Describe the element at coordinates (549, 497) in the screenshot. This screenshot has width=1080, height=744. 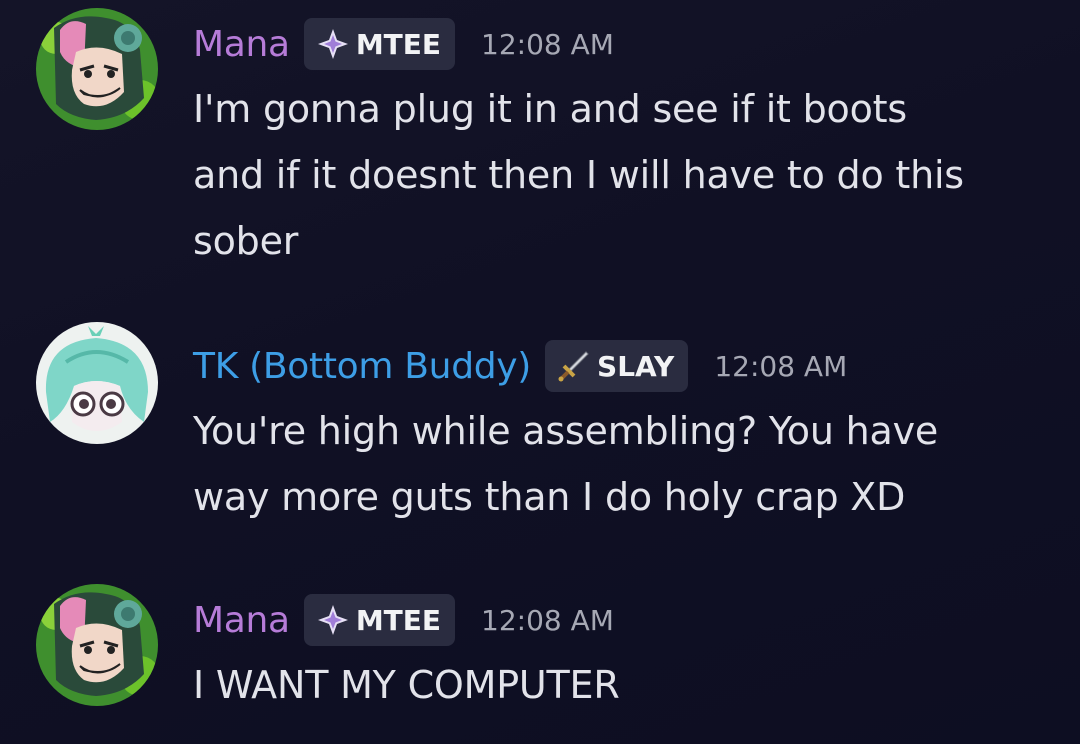
I see `message-text-line: way more guts than I do holy crap XD` at that location.